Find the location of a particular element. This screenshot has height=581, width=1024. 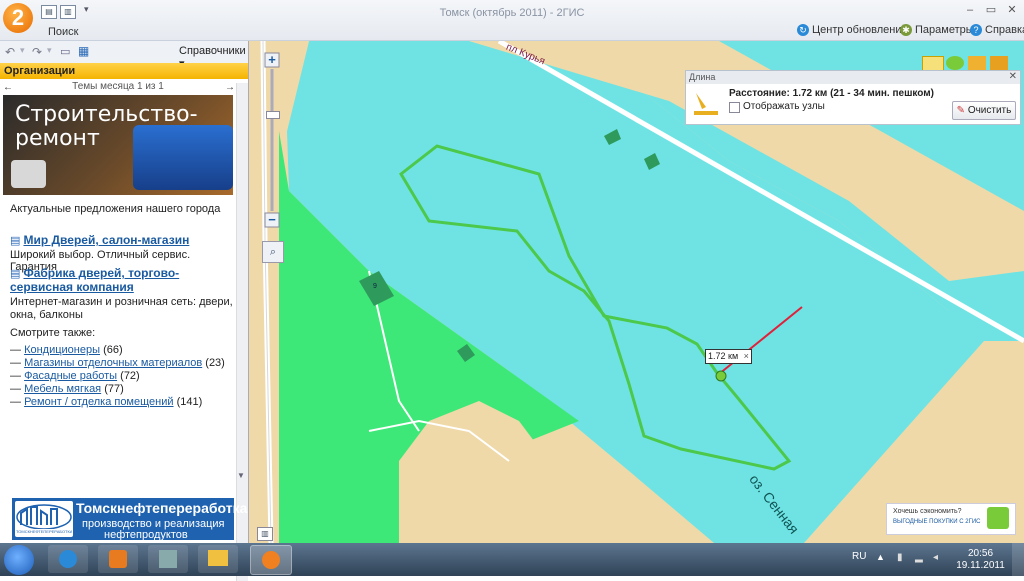

battery-icon: ▮ is located at coordinates (900, 557).